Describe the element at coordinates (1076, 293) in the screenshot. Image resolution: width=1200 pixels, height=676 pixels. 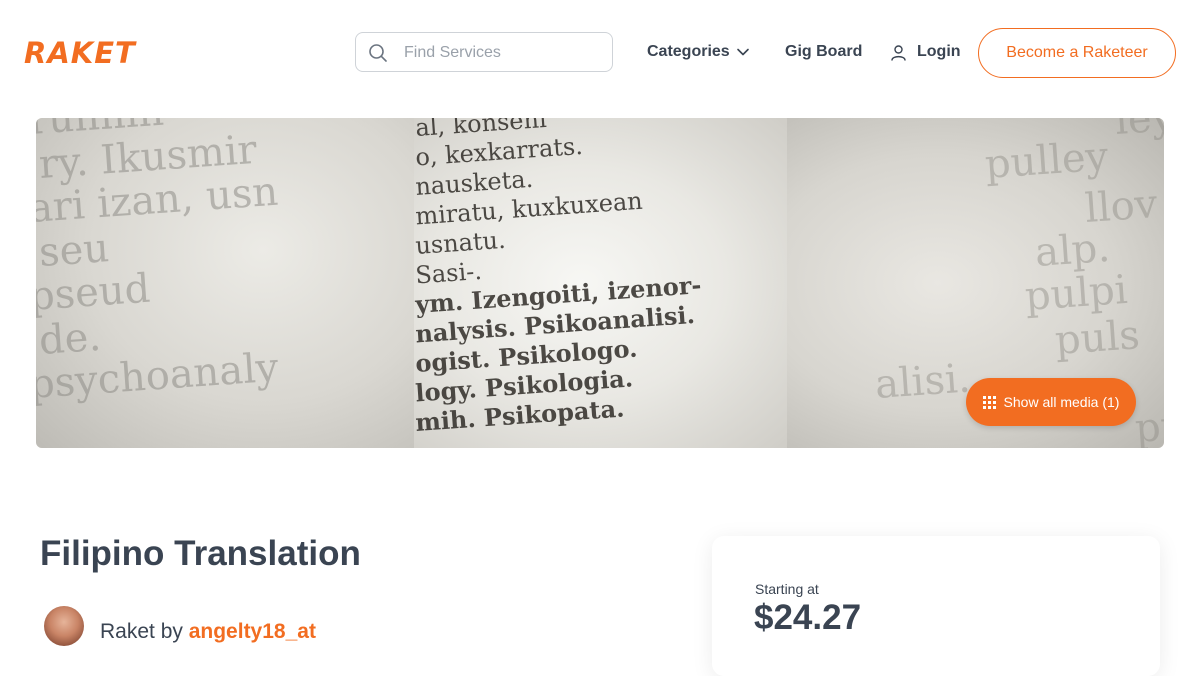
I see `hero-word-right-4: pulpi` at that location.